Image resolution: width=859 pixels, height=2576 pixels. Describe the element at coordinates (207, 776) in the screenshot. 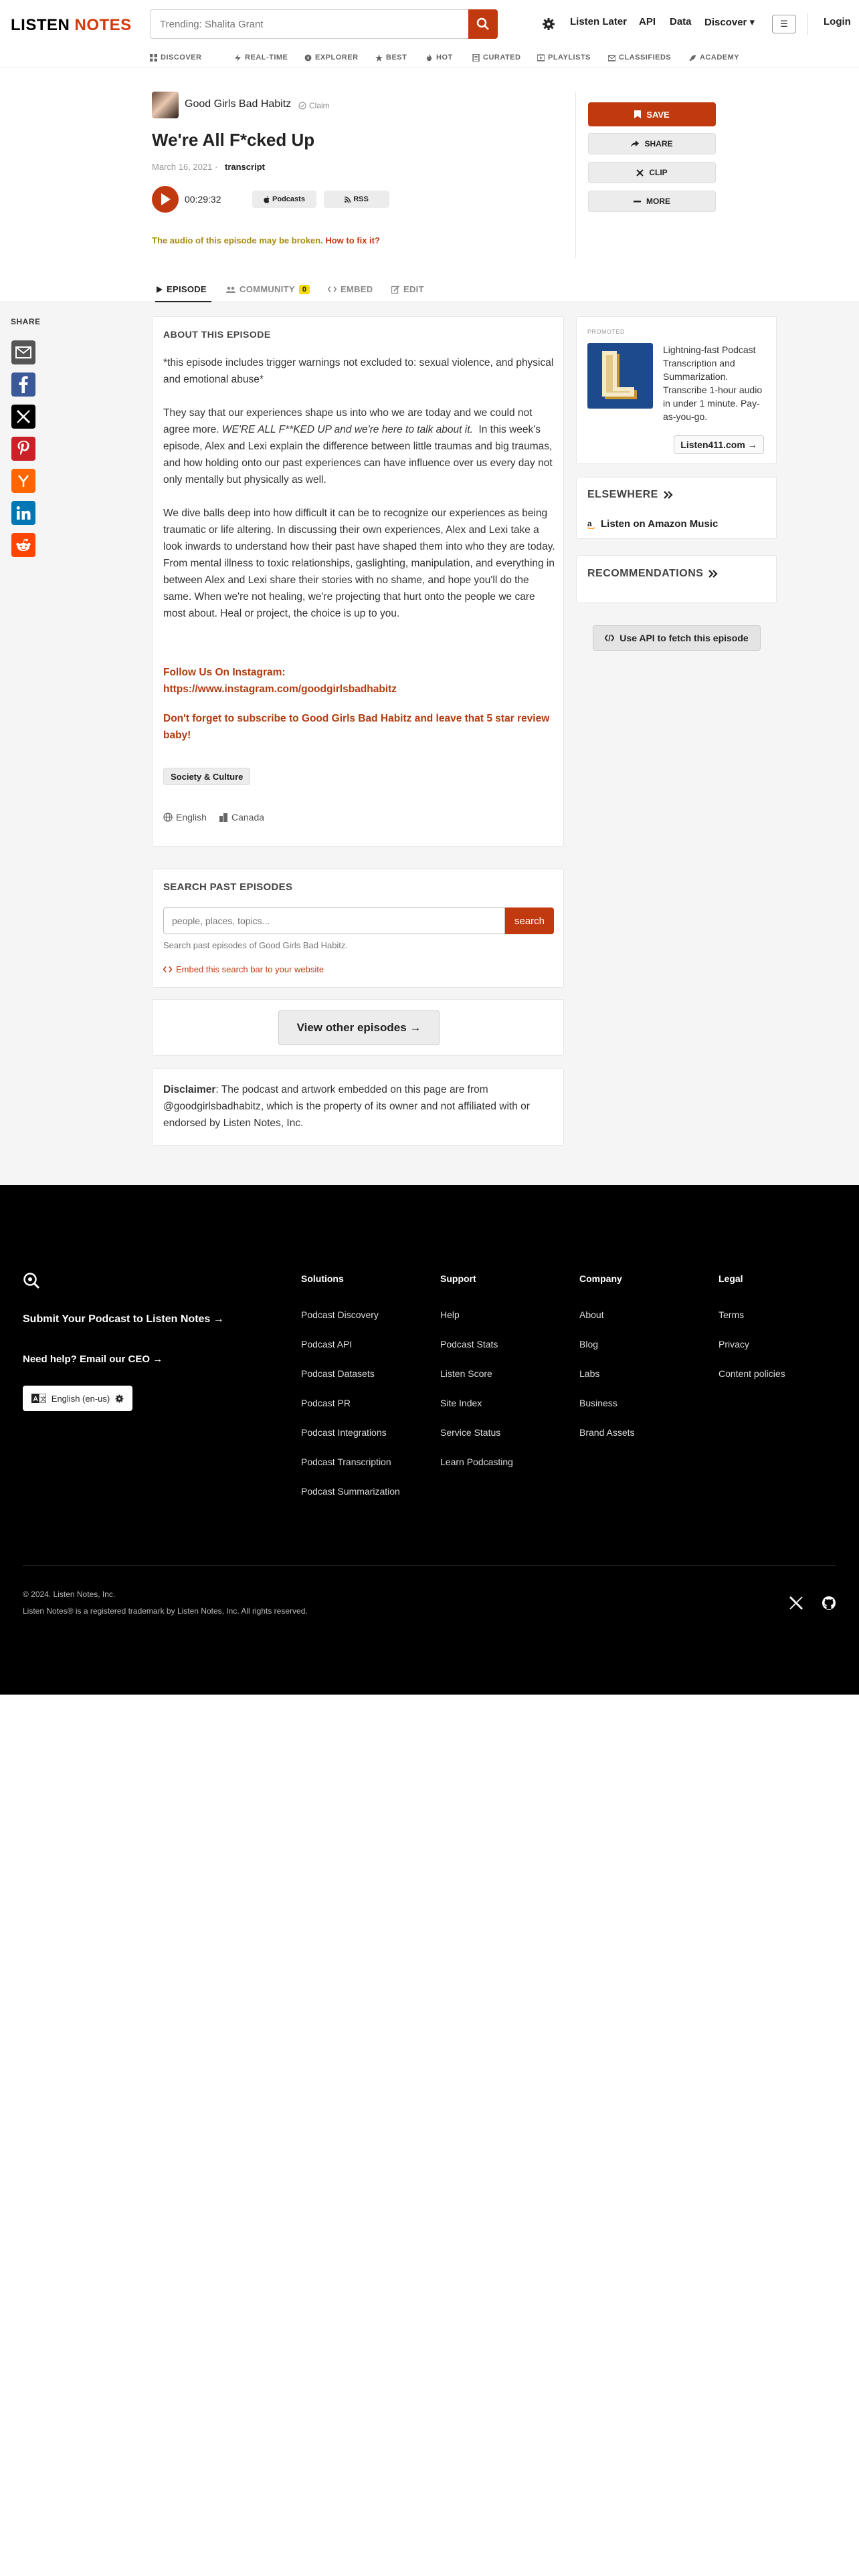

I see `genre-tag: Society & Culture` at that location.